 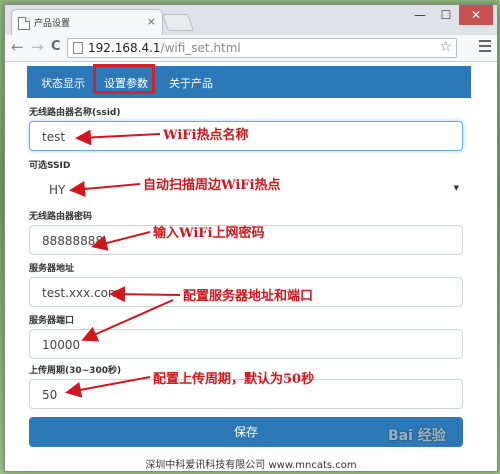 I want to click on menu-icon, so click(x=485, y=47).